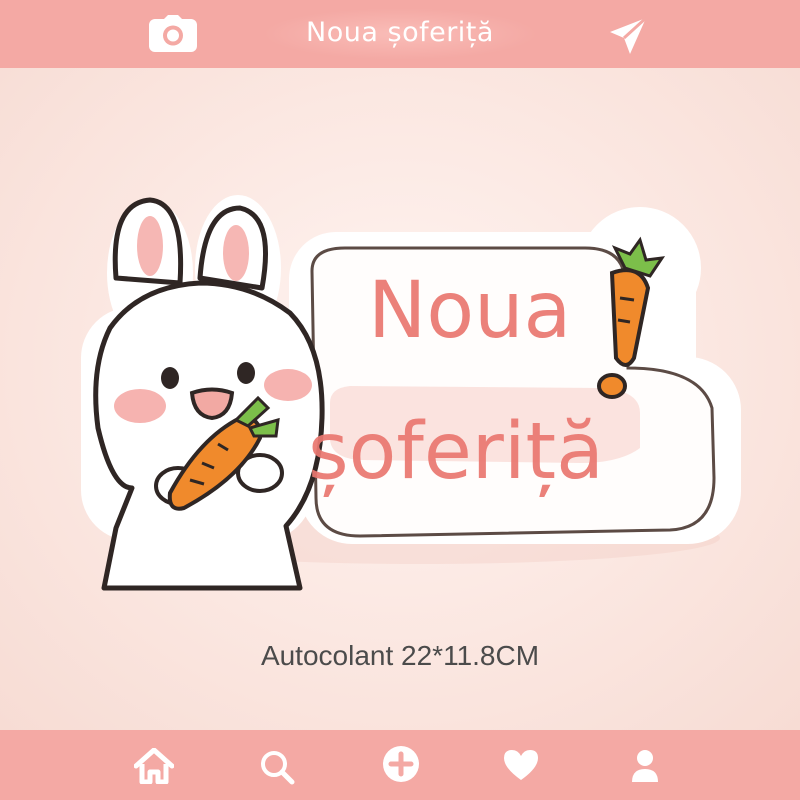 This screenshot has width=800, height=800. I want to click on product-caption: Autocolant 22*11.8CM, so click(400, 655).